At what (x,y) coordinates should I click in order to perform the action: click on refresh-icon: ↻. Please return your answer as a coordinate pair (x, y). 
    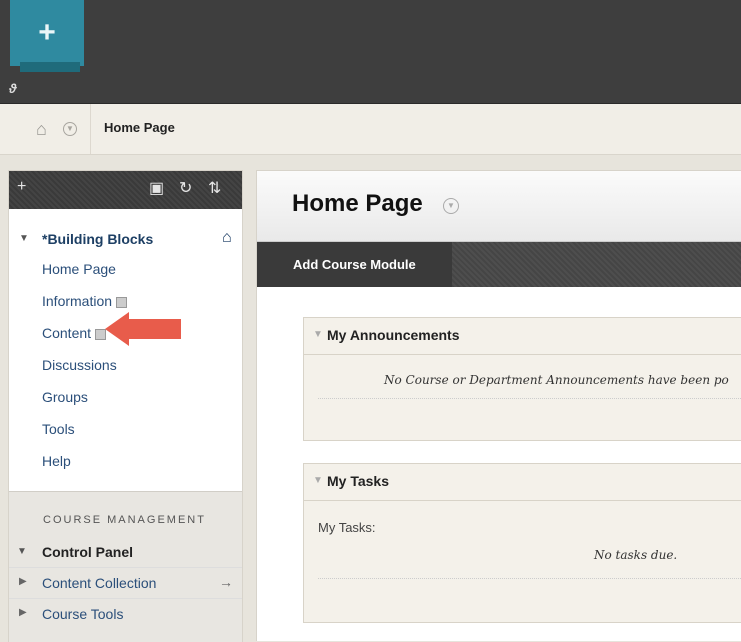
    Looking at the image, I should click on (185, 188).